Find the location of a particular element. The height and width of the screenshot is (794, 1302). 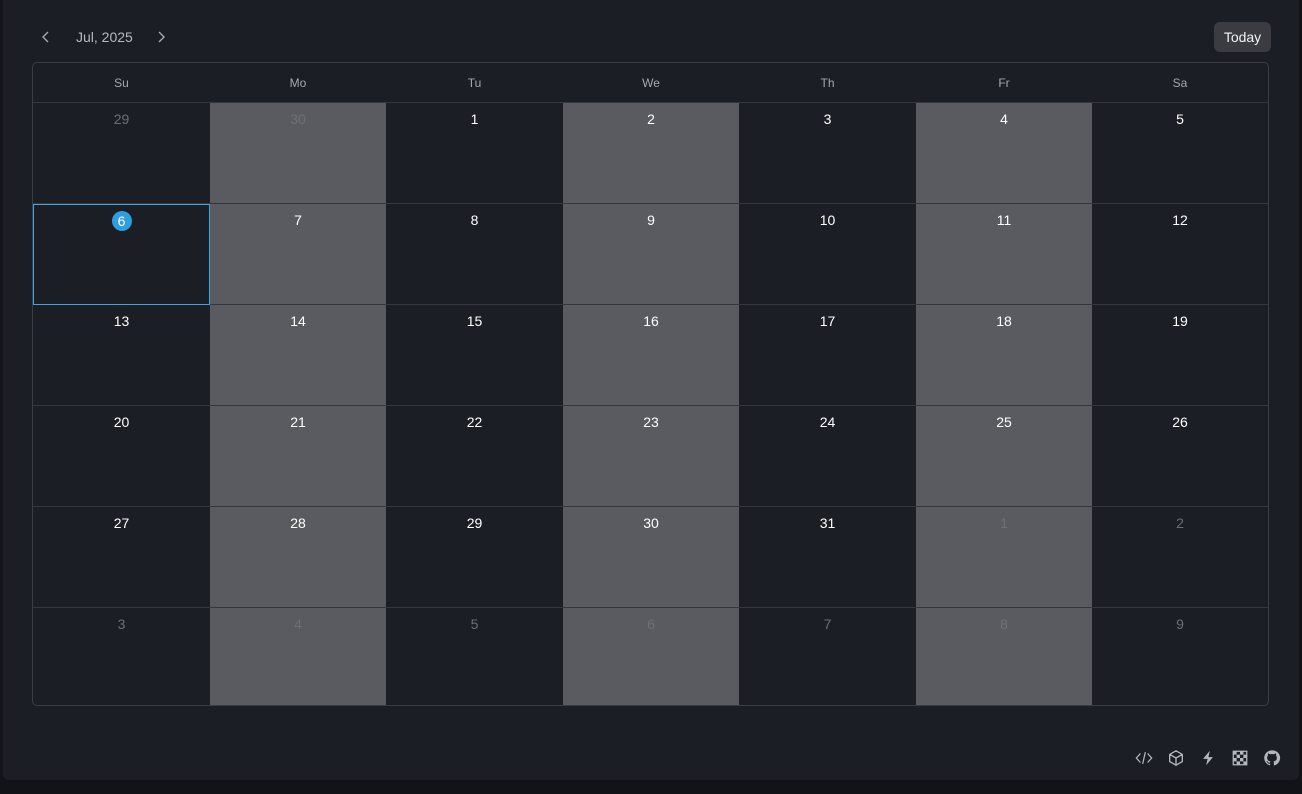

day-cell: 25 is located at coordinates (1004, 456).